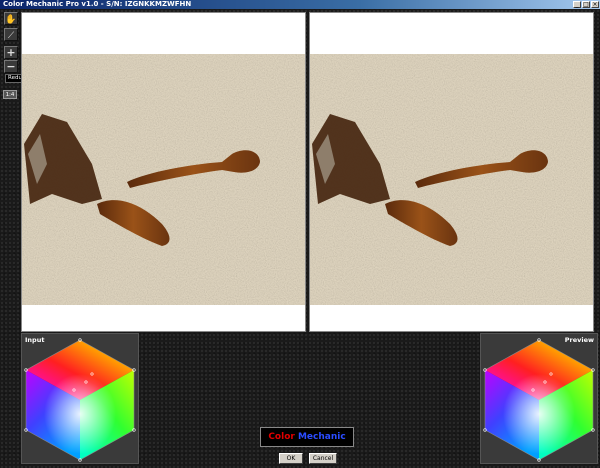  What do you see at coordinates (577, 4) in the screenshot?
I see `minimize-button: _` at bounding box center [577, 4].